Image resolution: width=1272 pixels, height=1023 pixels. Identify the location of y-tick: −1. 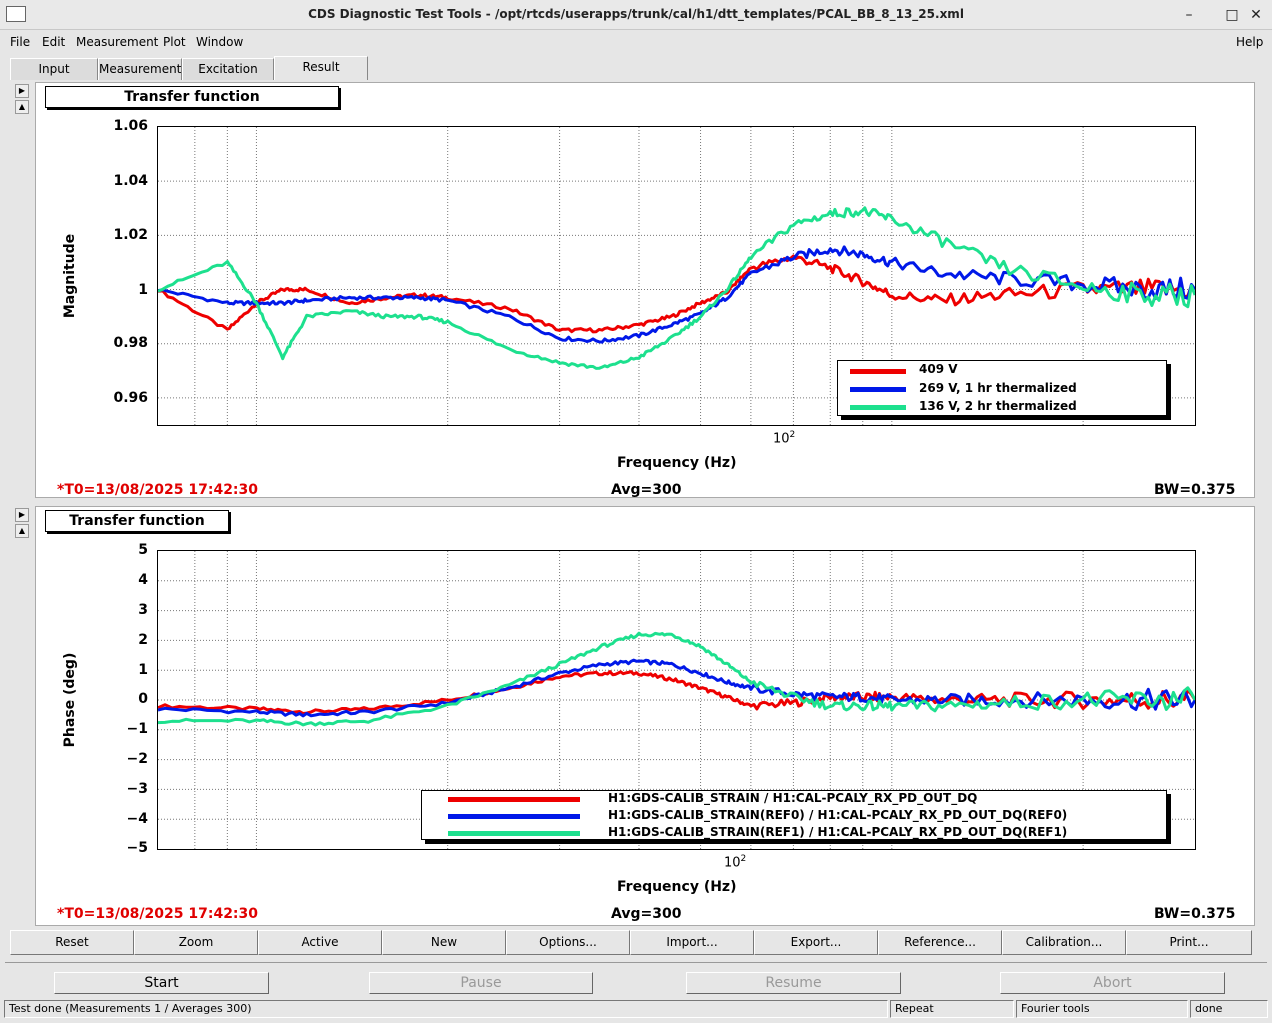
(137, 729).